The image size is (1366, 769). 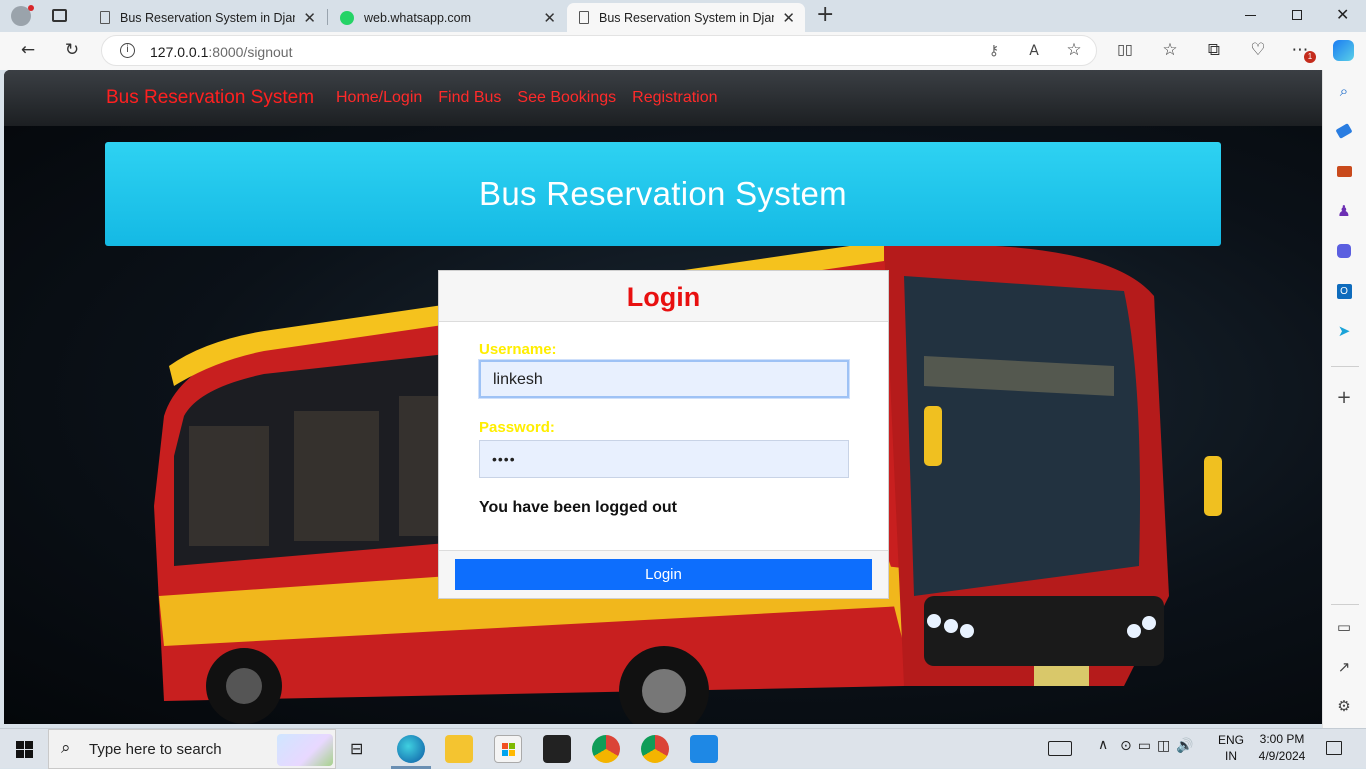 What do you see at coordinates (1344, 211) in the screenshot?
I see `games-icon: ♟` at bounding box center [1344, 211].